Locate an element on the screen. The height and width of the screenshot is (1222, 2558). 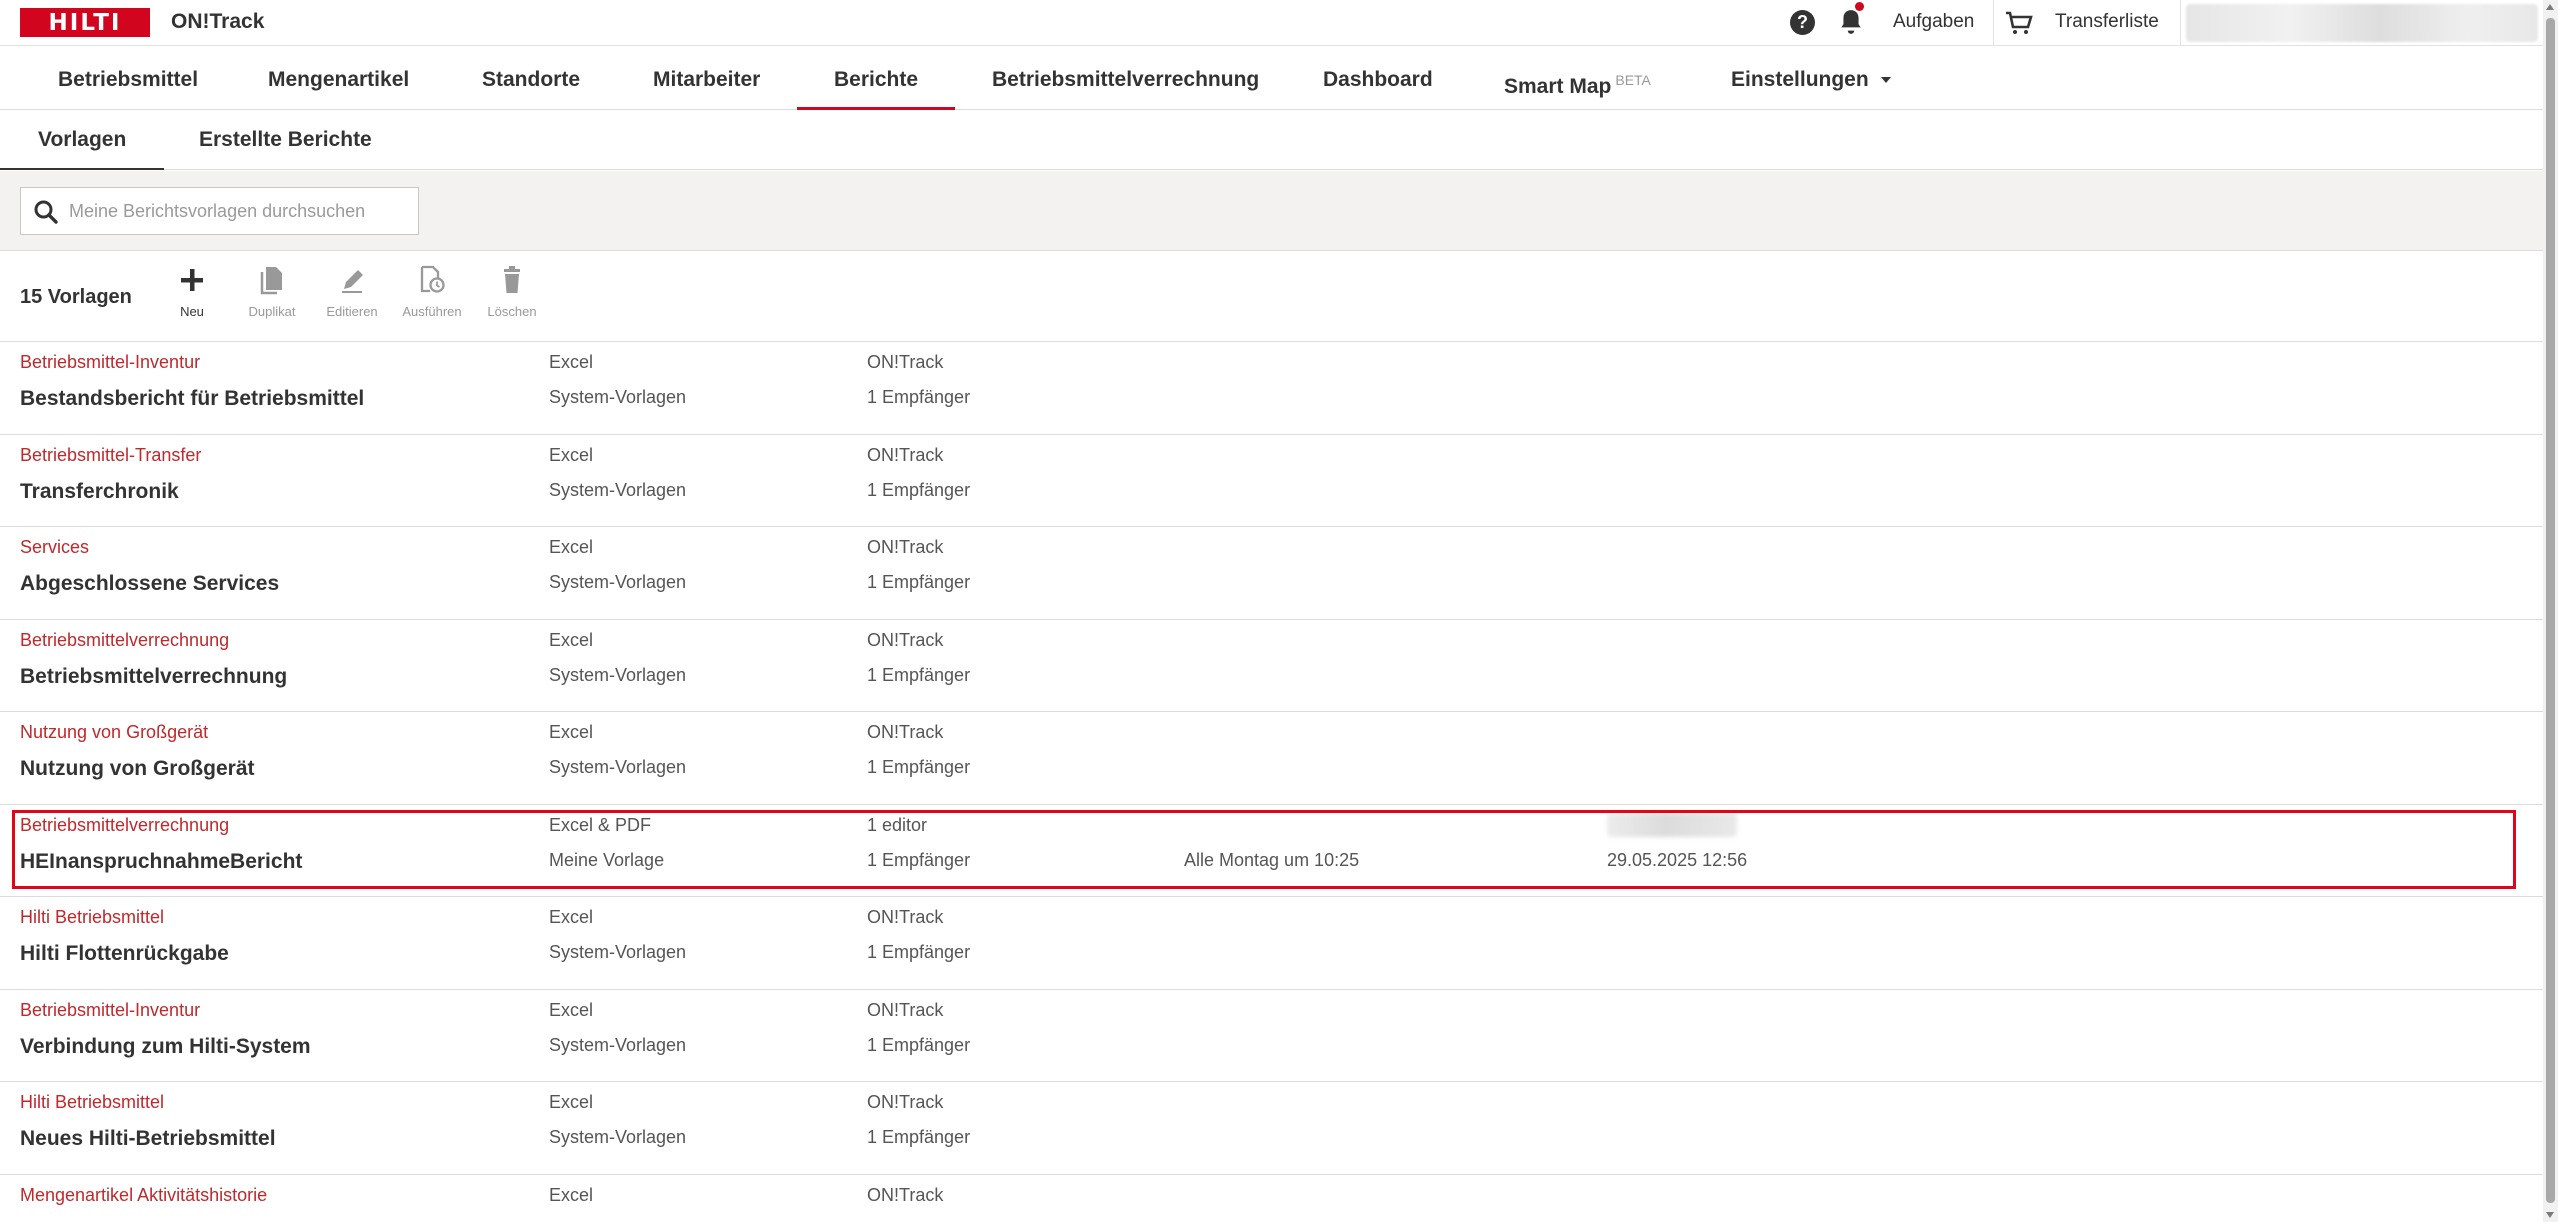
notifications-button is located at coordinates (1851, 19).